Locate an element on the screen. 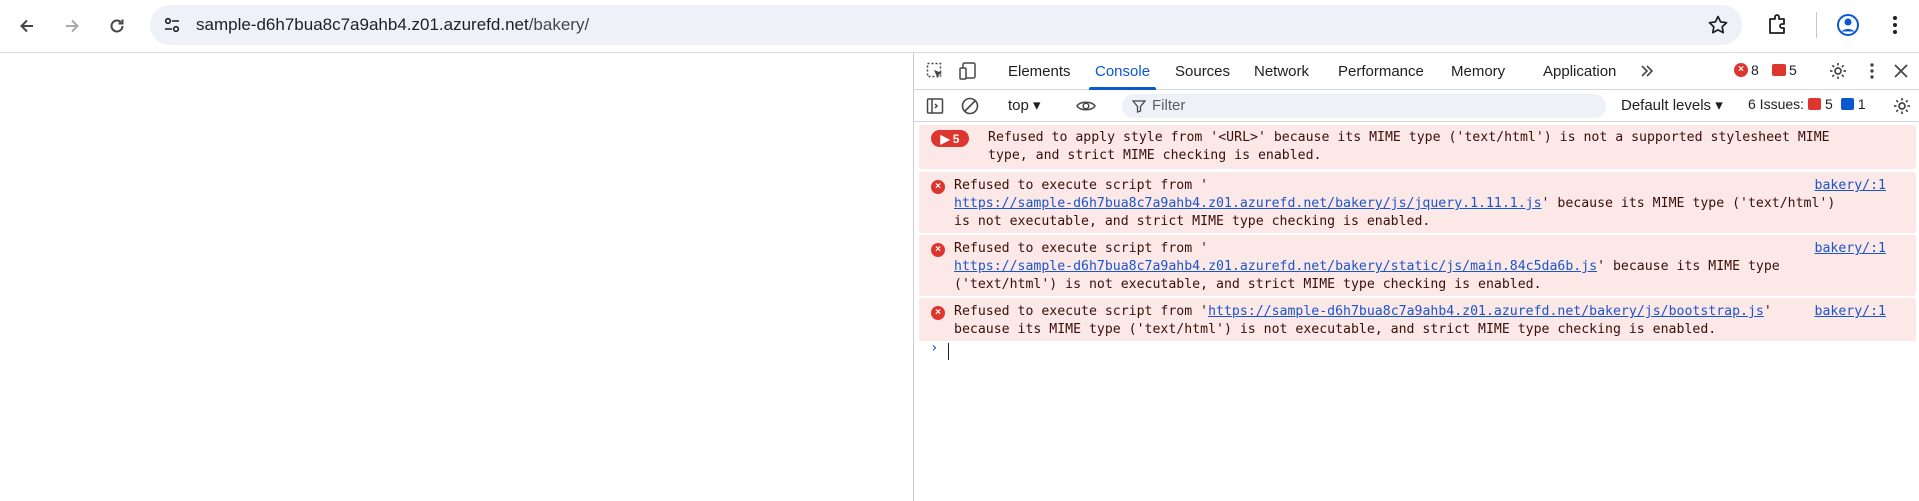 This screenshot has height=501, width=1919. arrow-left-icon is located at coordinates (26, 26).